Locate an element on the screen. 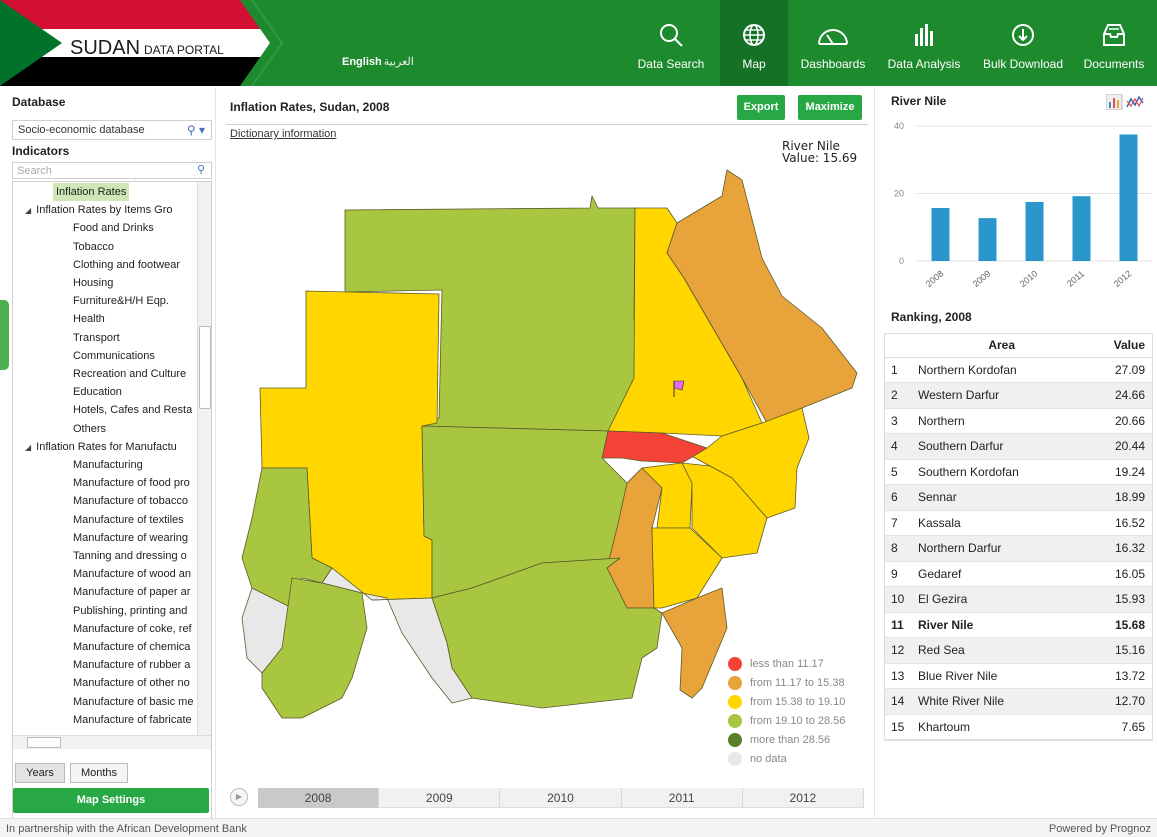  lang-english: English is located at coordinates (362, 62).